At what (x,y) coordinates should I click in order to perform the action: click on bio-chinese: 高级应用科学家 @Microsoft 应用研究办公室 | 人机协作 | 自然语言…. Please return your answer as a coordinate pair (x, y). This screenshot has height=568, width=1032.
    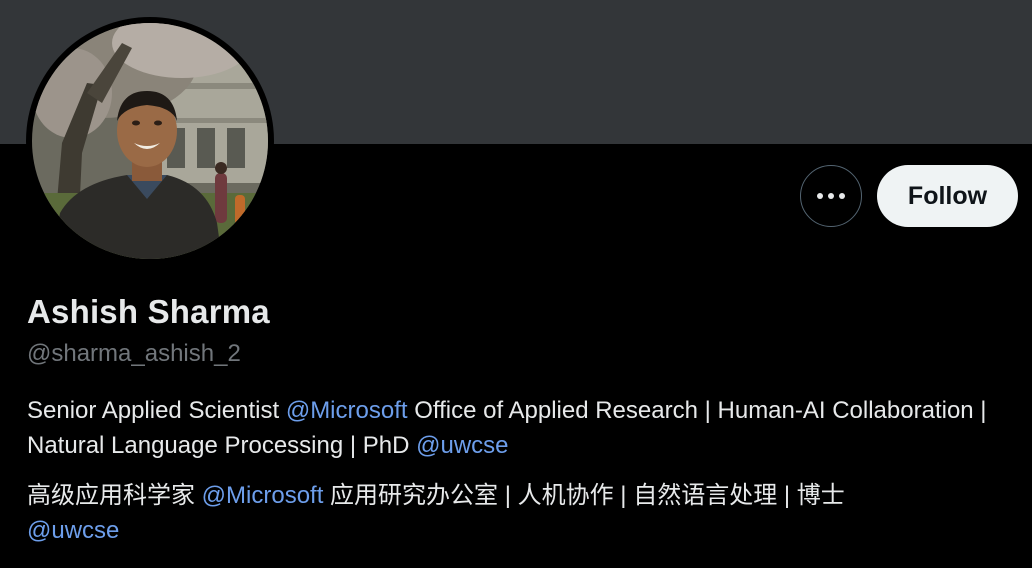
    Looking at the image, I should click on (507, 513).